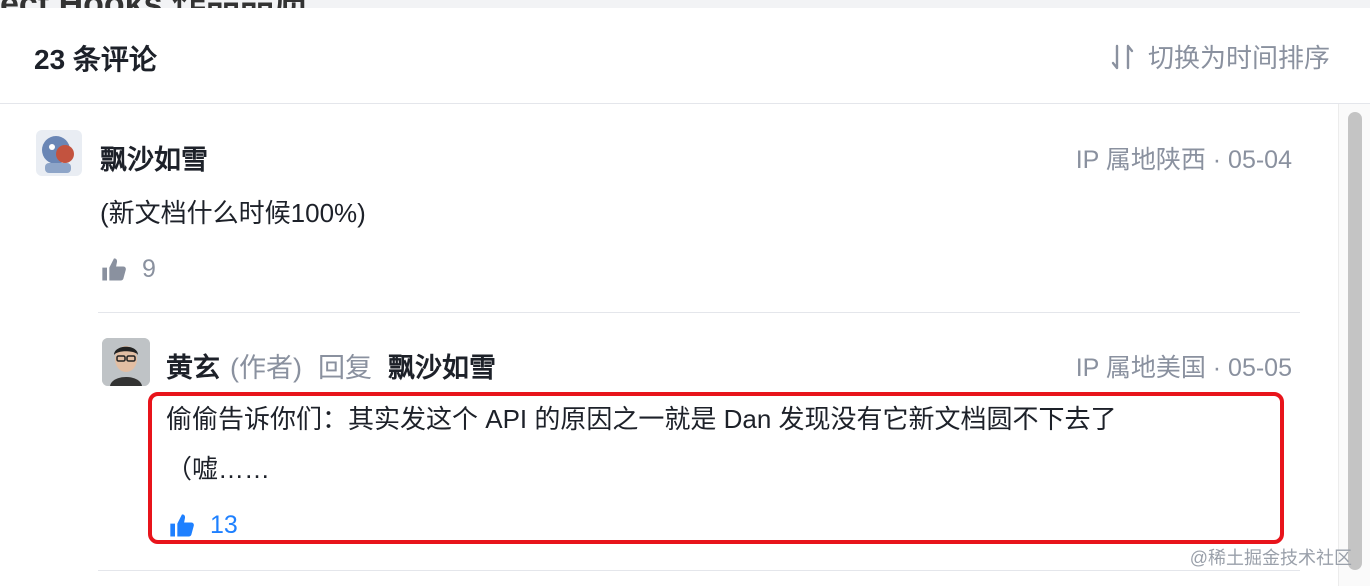 The image size is (1370, 586). What do you see at coordinates (149, 269) in the screenshot?
I see `comment-like-count: 9` at bounding box center [149, 269].